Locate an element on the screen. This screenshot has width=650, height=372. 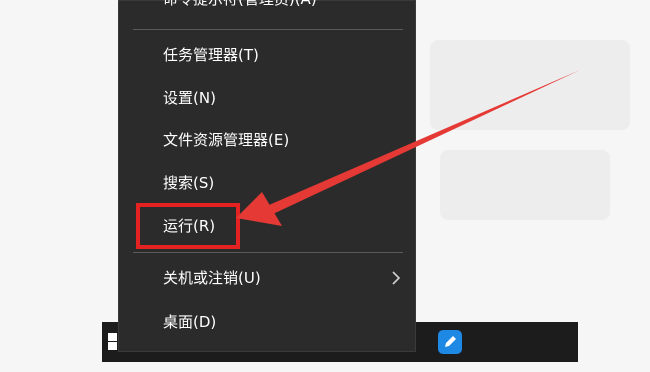
menu-item-label: 任务管理器(T) is located at coordinates (211, 55).